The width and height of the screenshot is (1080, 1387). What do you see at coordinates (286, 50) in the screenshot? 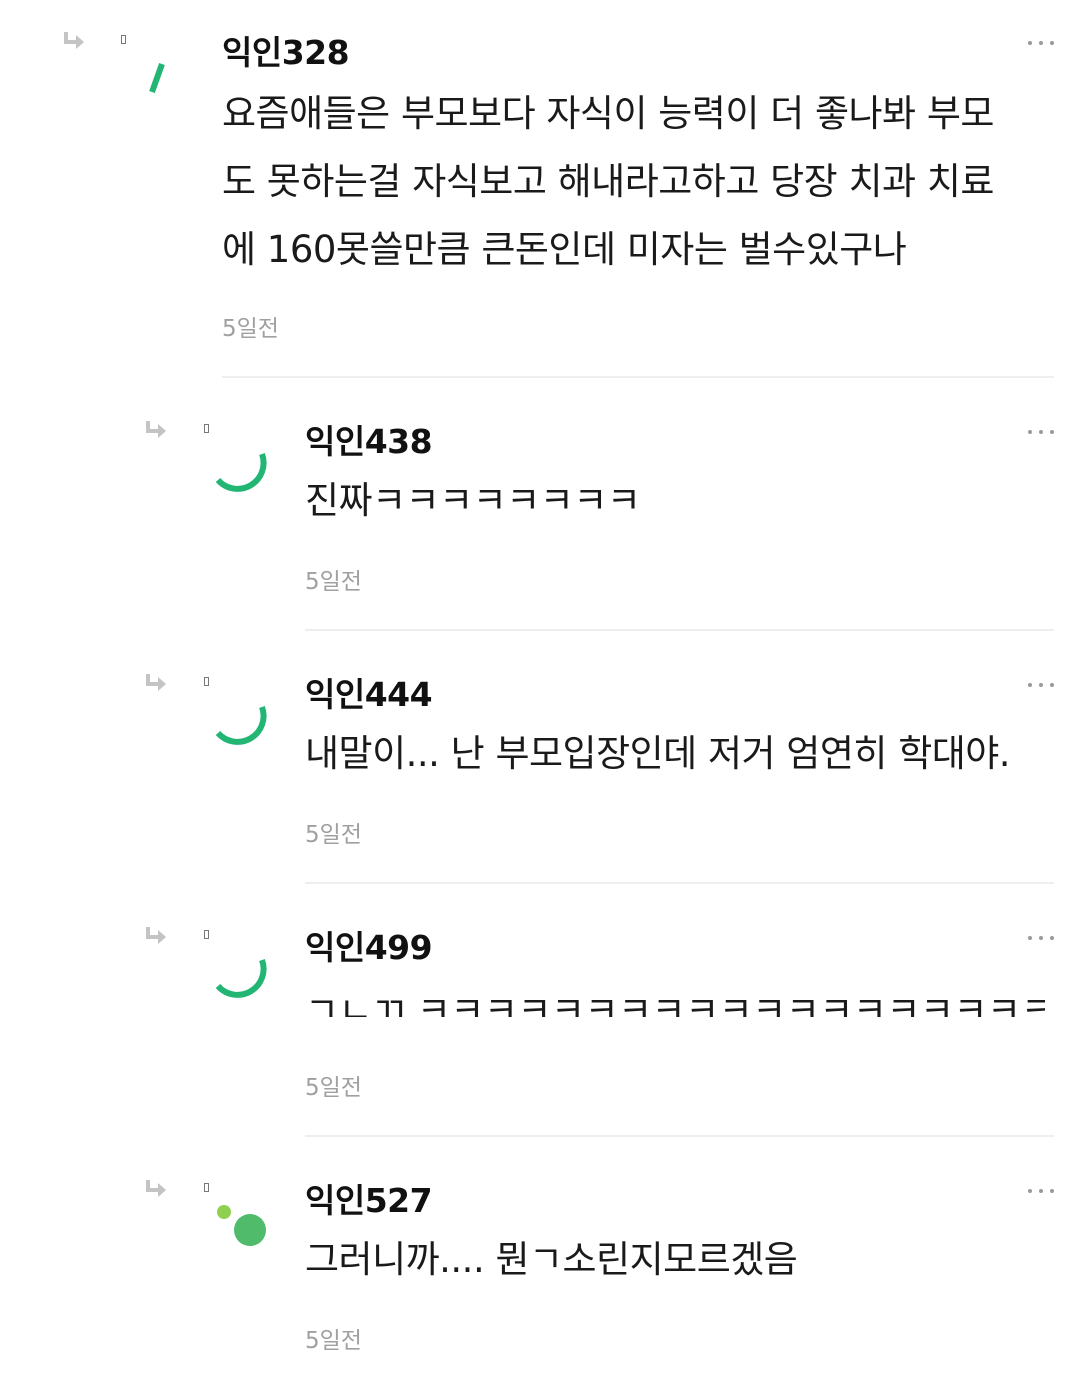
I see `comment-author: 익인328` at bounding box center [286, 50].